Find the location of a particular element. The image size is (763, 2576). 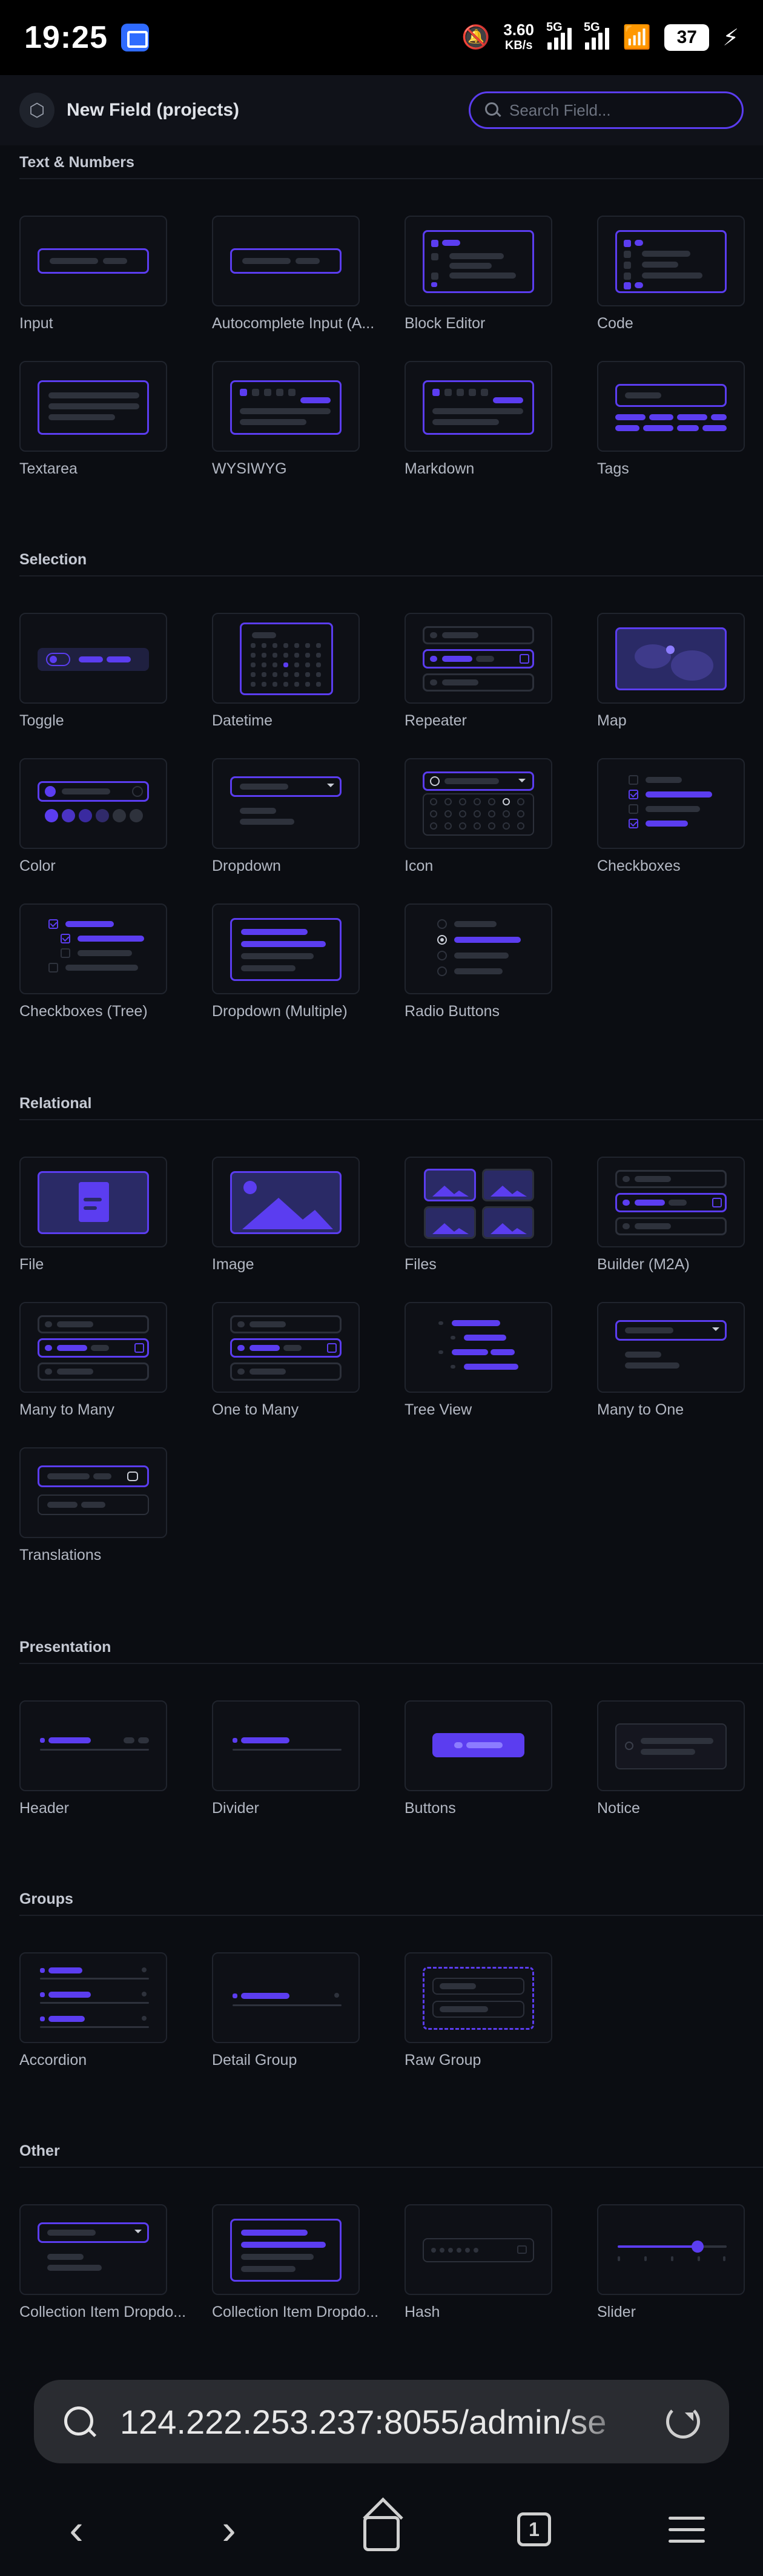

field-card-toggle: Toggle is located at coordinates (115, 671).